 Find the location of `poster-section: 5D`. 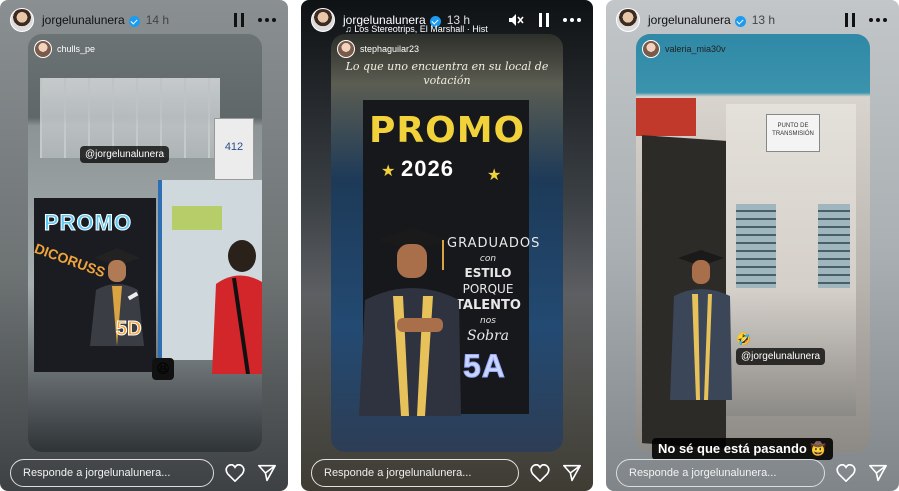

poster-section: 5D is located at coordinates (129, 329).